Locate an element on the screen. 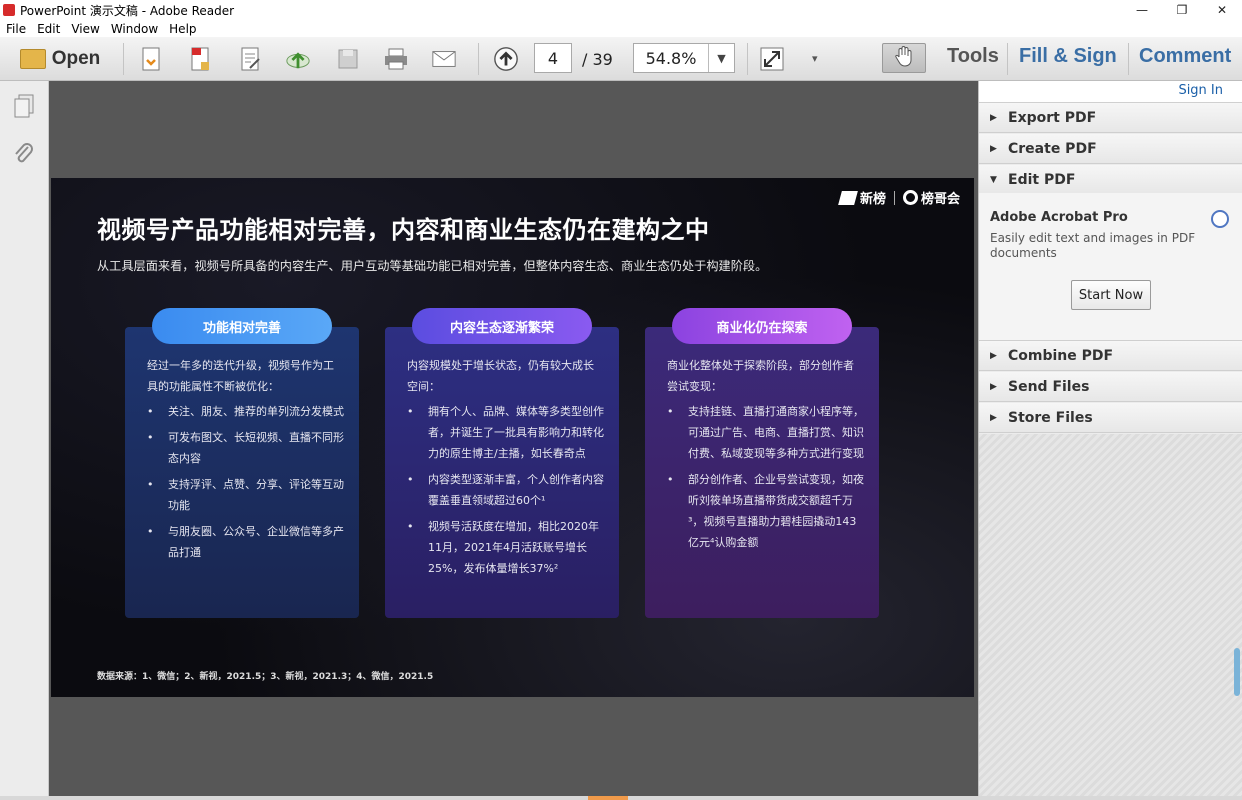  open-label: Open is located at coordinates (76, 58).